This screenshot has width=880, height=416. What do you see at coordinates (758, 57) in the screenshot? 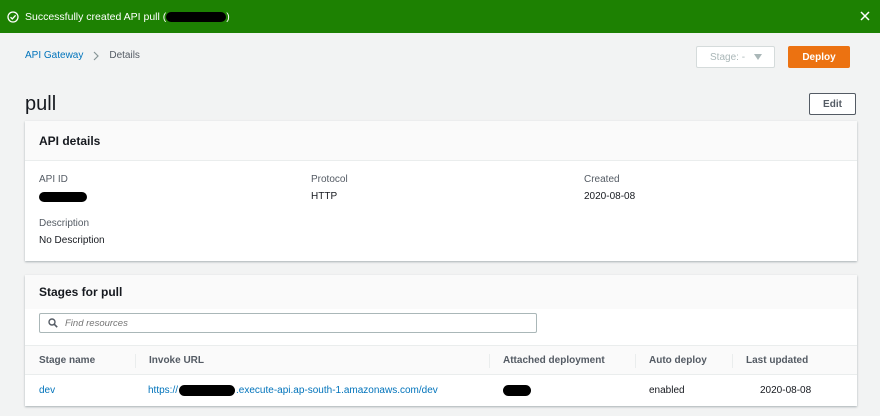
I see `caret-down-icon` at bounding box center [758, 57].